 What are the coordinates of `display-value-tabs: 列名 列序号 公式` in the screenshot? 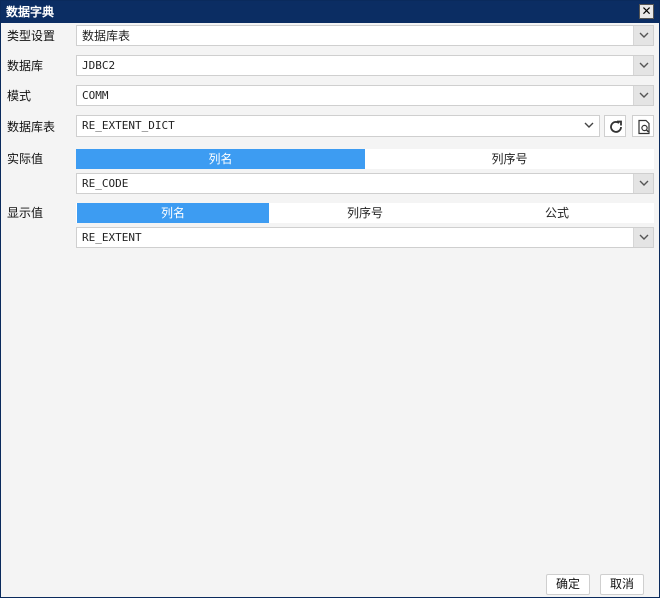 It's located at (365, 213).